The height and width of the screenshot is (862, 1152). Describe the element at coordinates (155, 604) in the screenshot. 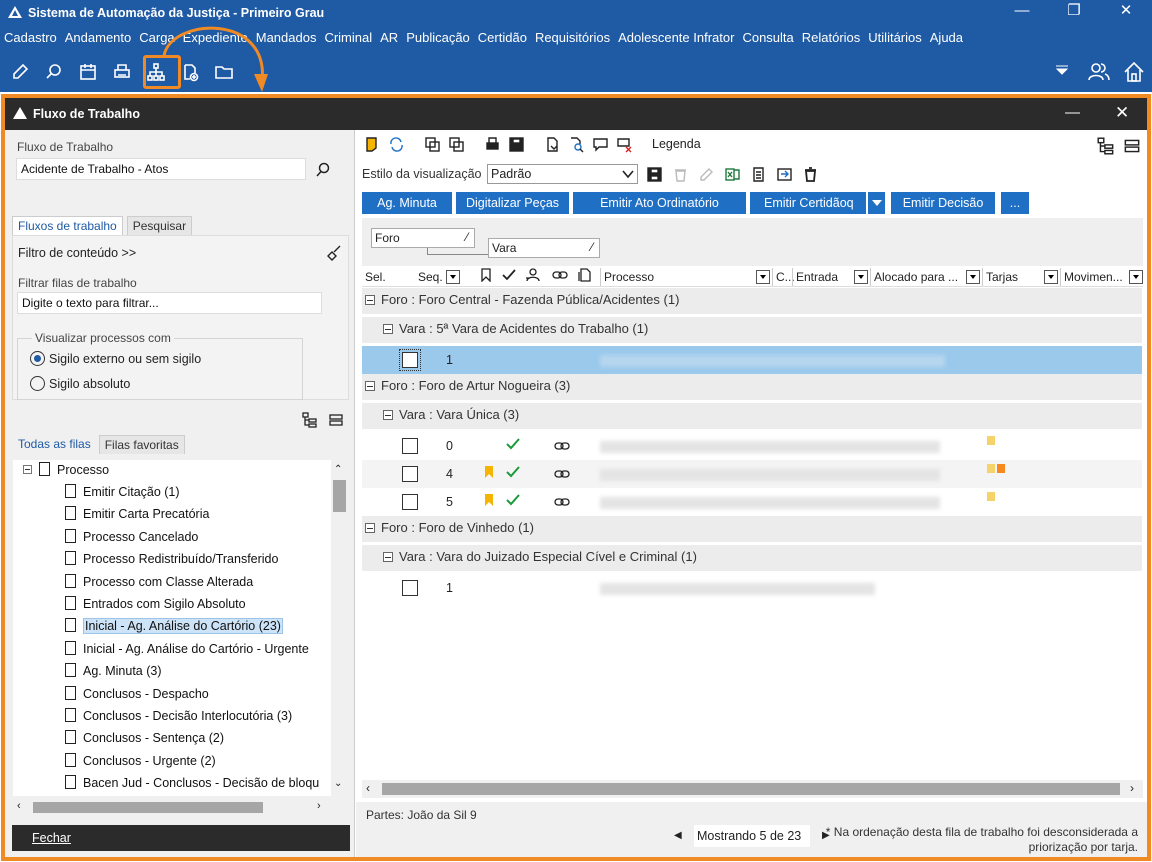

I see `tree-item: Entrados com Sigilo Absoluto` at that location.